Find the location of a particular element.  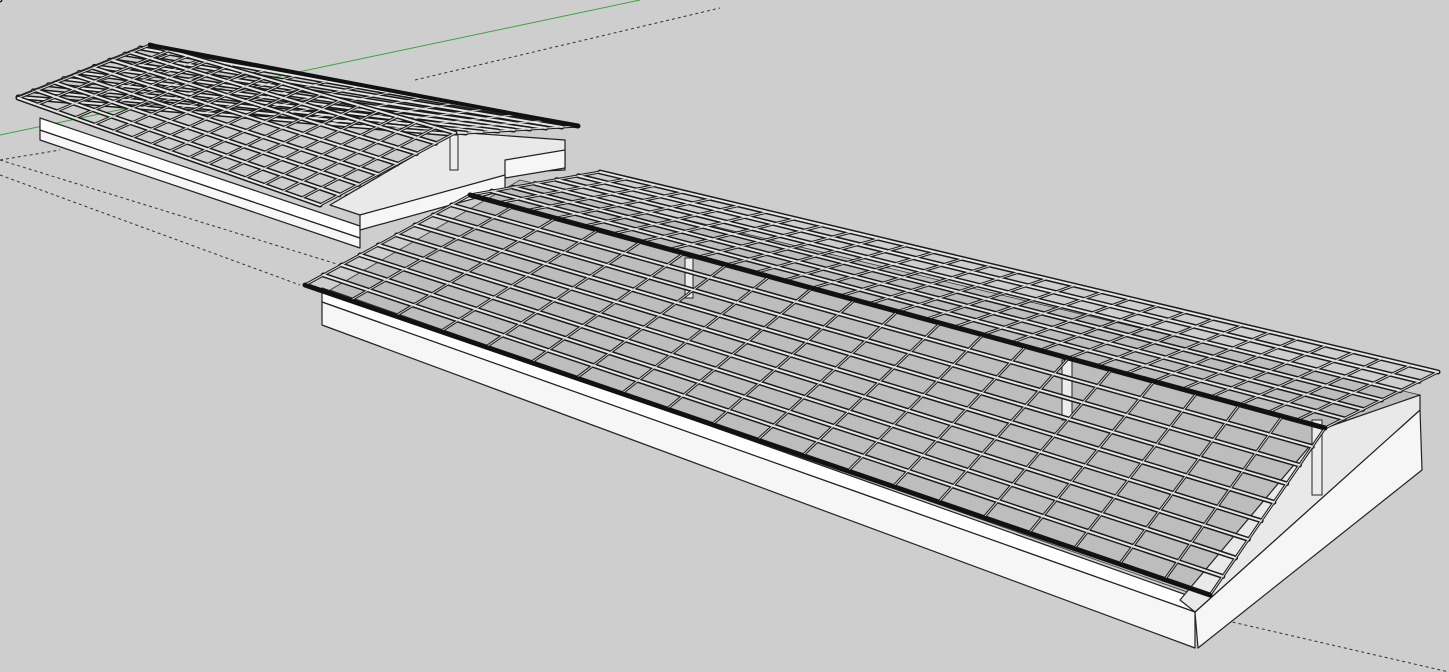

dashed-axis-line-top is located at coordinates (567, 44).